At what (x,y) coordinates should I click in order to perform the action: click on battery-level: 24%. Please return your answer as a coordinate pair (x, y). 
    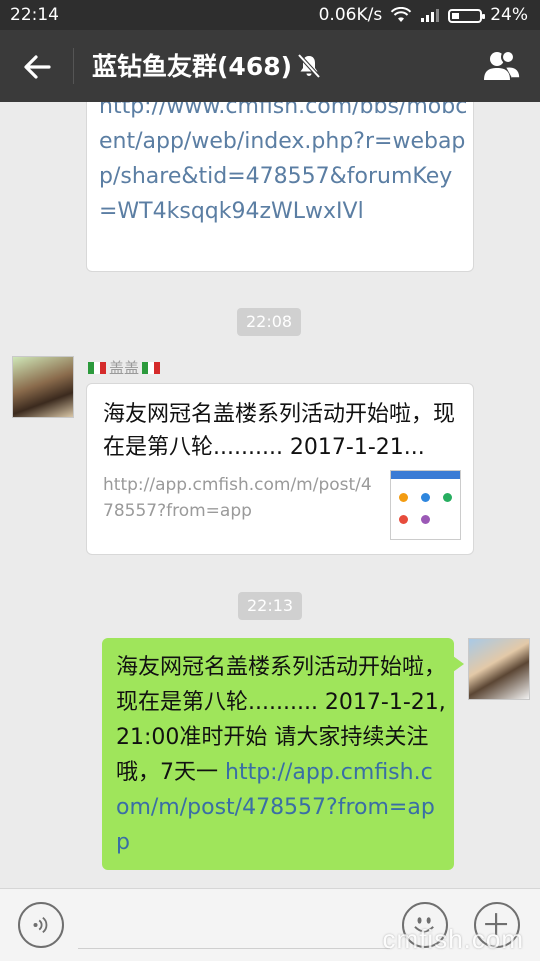
    Looking at the image, I should click on (509, 15).